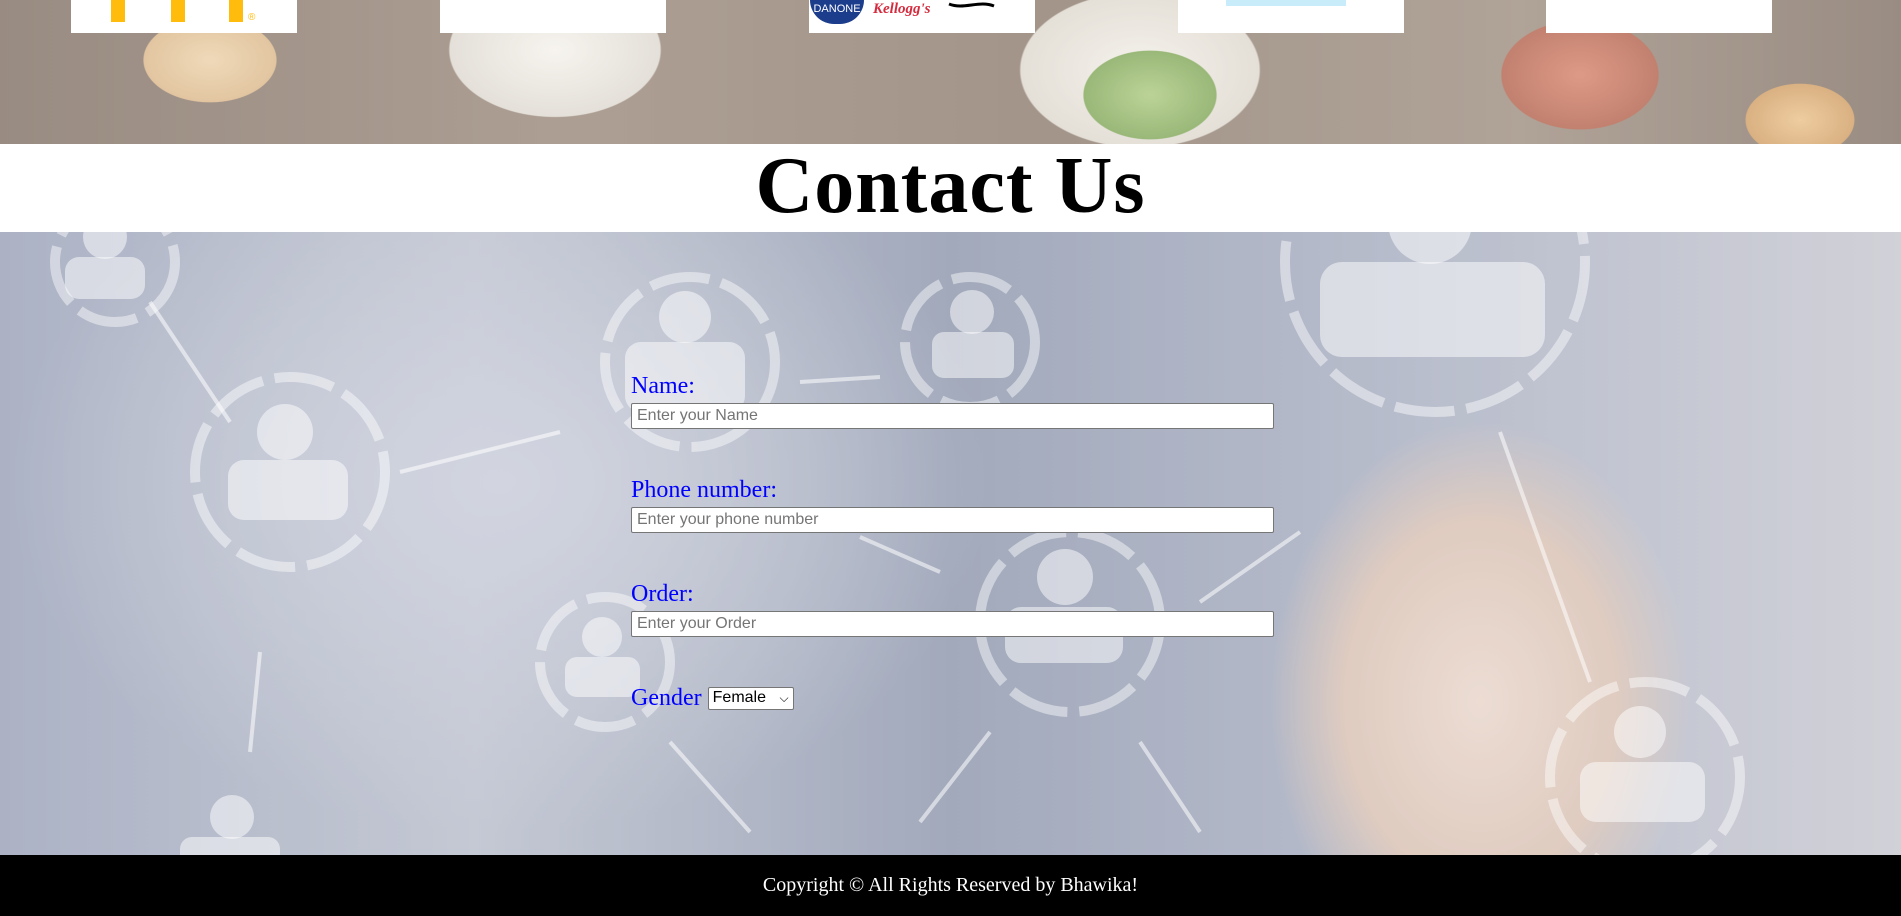  I want to click on danone-kelloggs-logo-card: DANONE Kellogg's, so click(922, 16).